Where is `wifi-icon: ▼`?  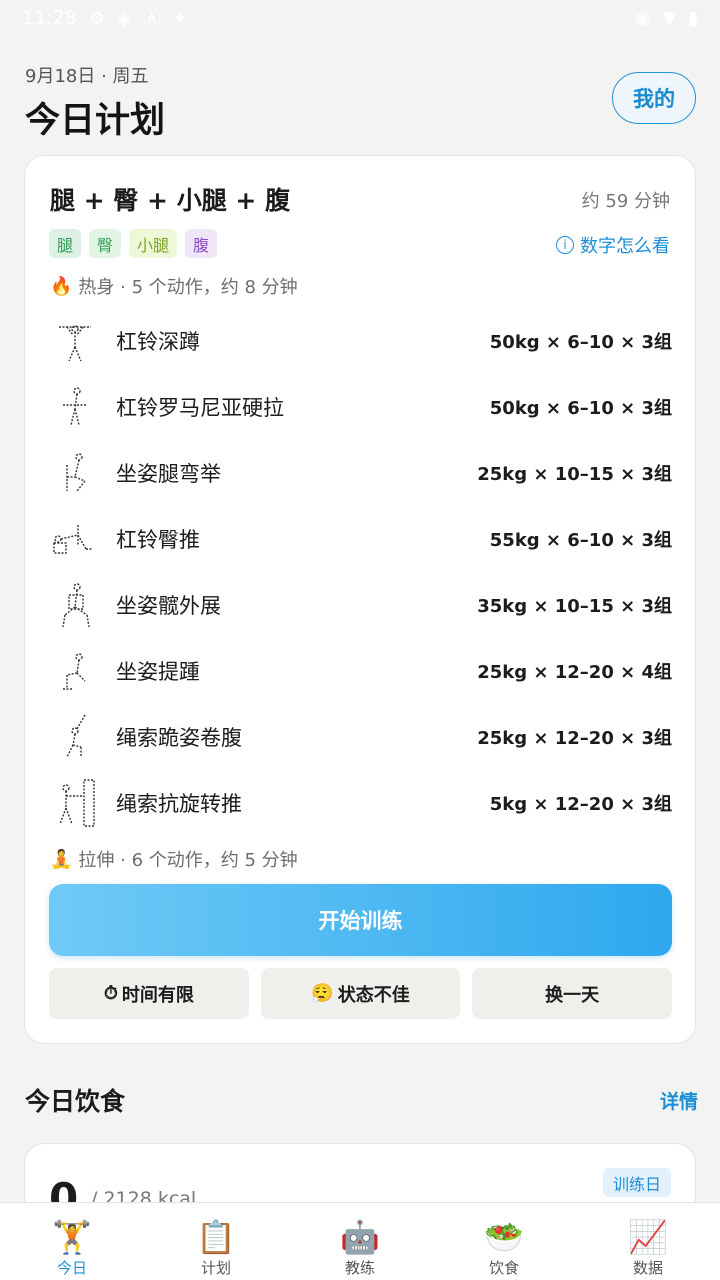 wifi-icon: ▼ is located at coordinates (669, 18).